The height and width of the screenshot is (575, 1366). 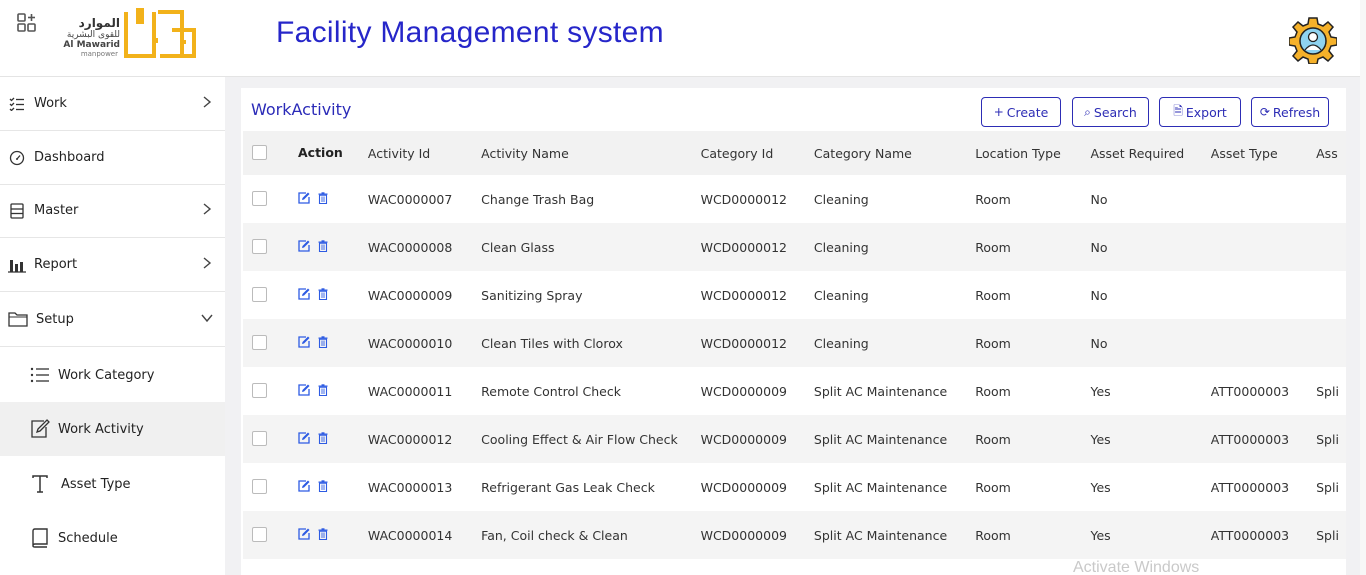 I want to click on sidebar-subitem-work-category: Work Category, so click(x=112, y=375).